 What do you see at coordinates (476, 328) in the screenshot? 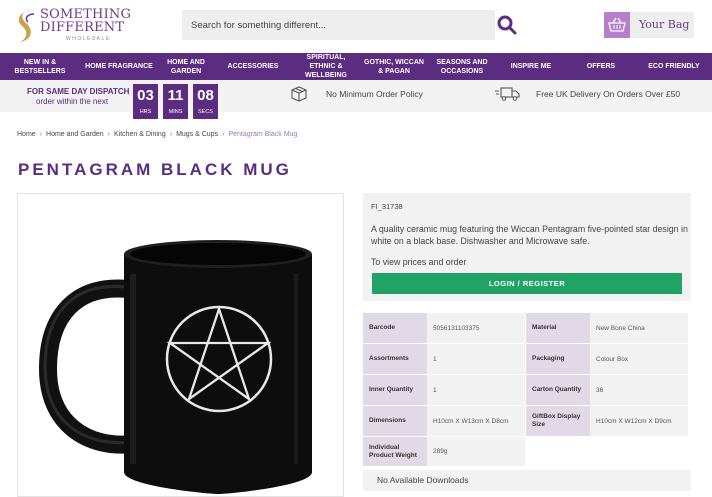
I see `spec-value: 5056131103375` at bounding box center [476, 328].